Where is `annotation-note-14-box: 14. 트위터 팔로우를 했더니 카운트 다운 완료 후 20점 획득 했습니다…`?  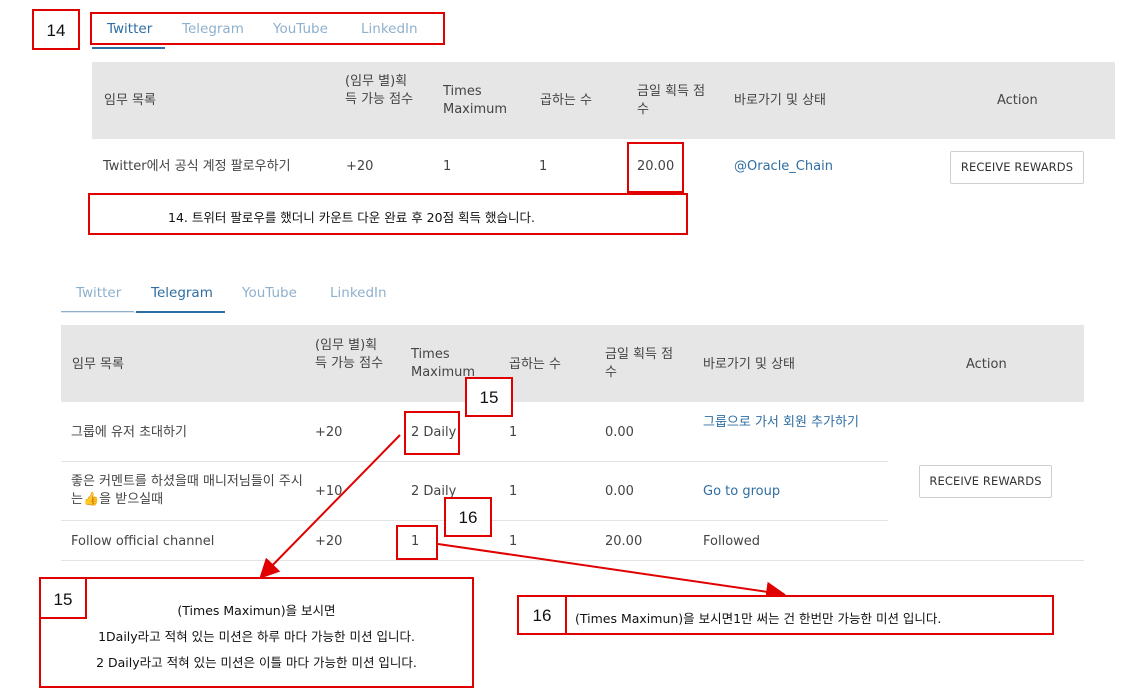
annotation-note-14-box: 14. 트위터 팔로우를 했더니 카운트 다운 완료 후 20점 획득 했습니다… is located at coordinates (388, 214).